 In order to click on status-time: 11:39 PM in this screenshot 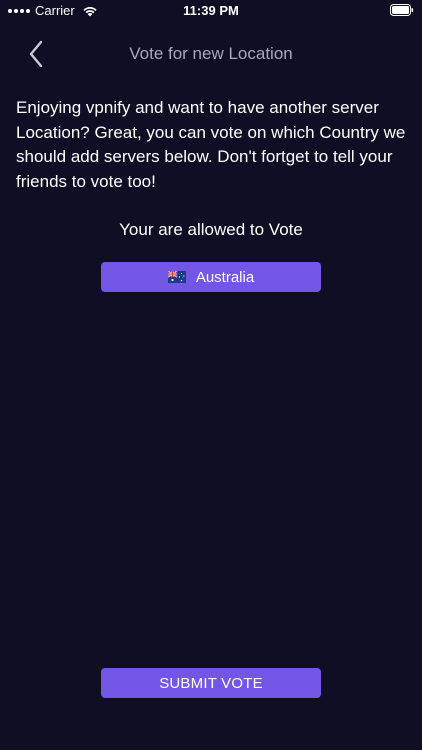, I will do `click(211, 10)`.